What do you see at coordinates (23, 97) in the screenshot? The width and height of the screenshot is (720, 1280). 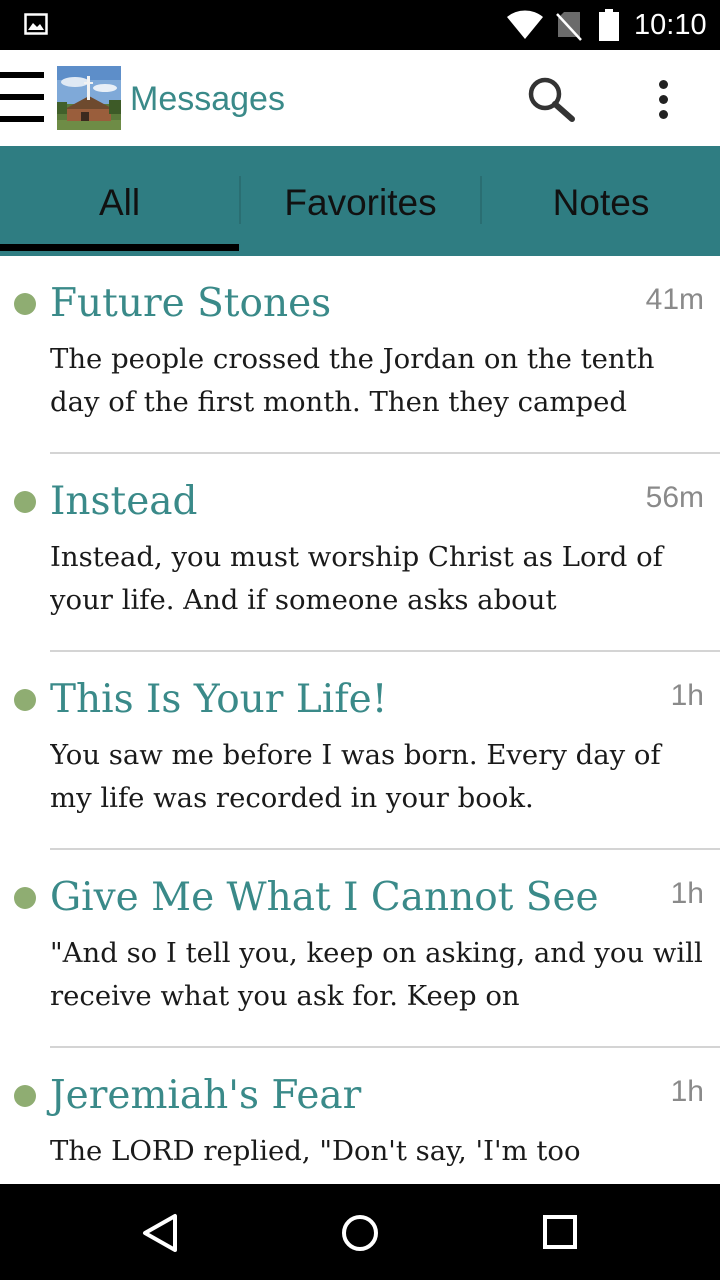 I see `hamburger-menu-icon` at bounding box center [23, 97].